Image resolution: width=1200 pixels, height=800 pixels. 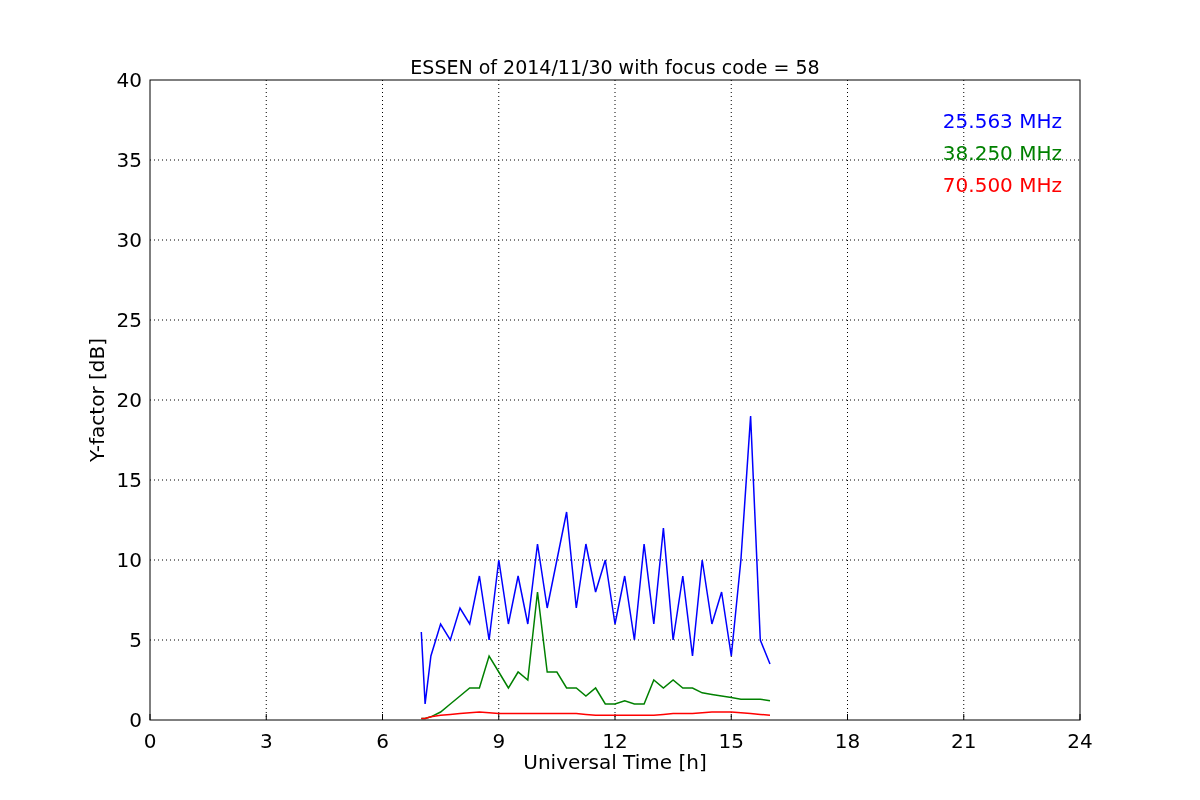 I want to click on y-axis-label: Y-factor [dB], so click(x=97, y=400).